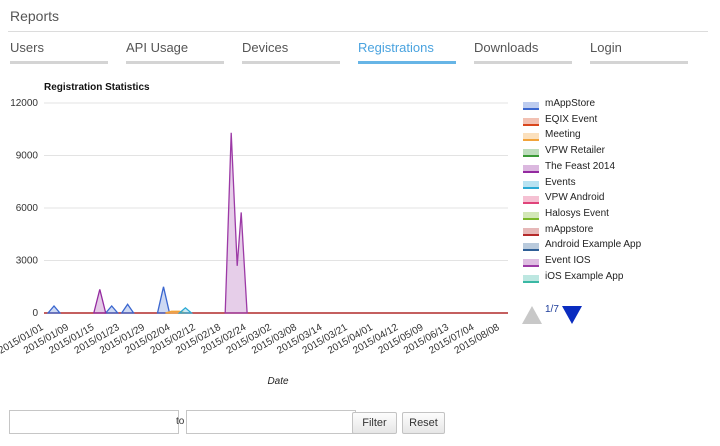 Image resolution: width=720 pixels, height=446 pixels. I want to click on title-divider, so click(358, 31).